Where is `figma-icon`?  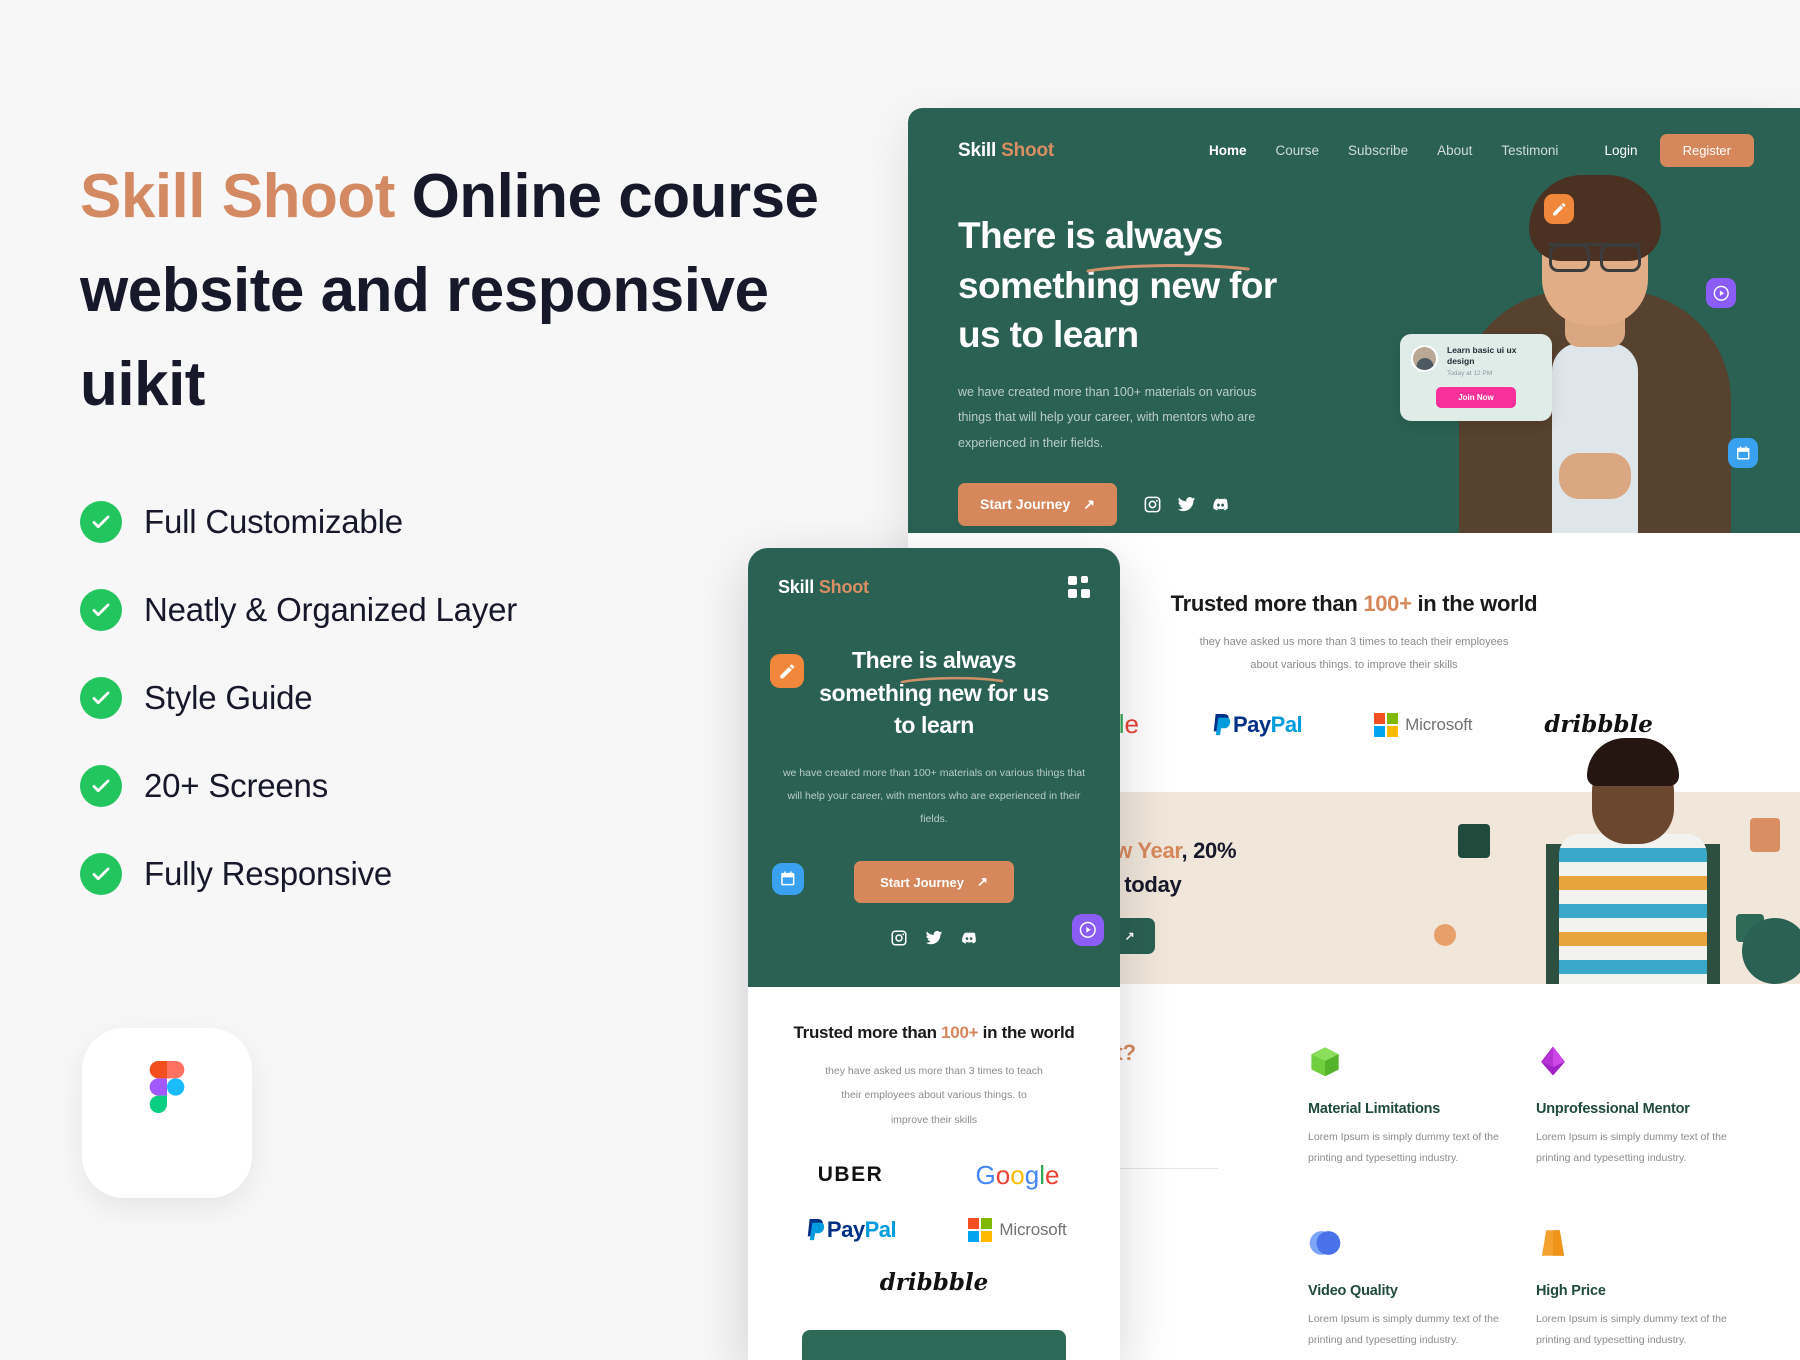 figma-icon is located at coordinates (167, 1087).